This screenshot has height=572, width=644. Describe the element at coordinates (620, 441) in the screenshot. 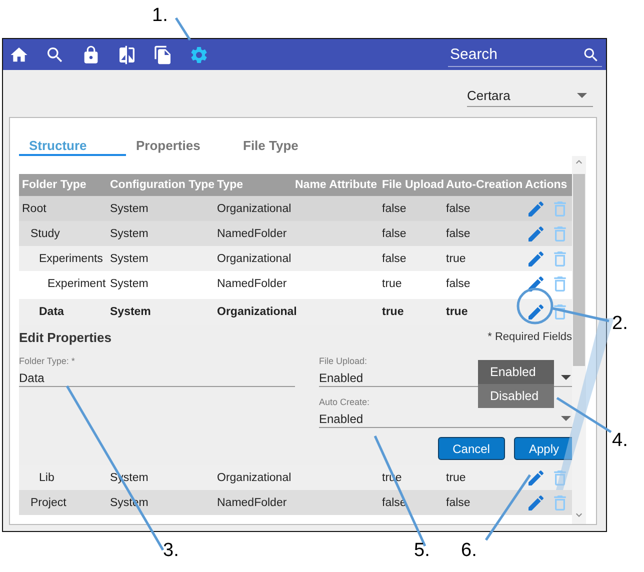

I see `callout-number: 4.` at that location.